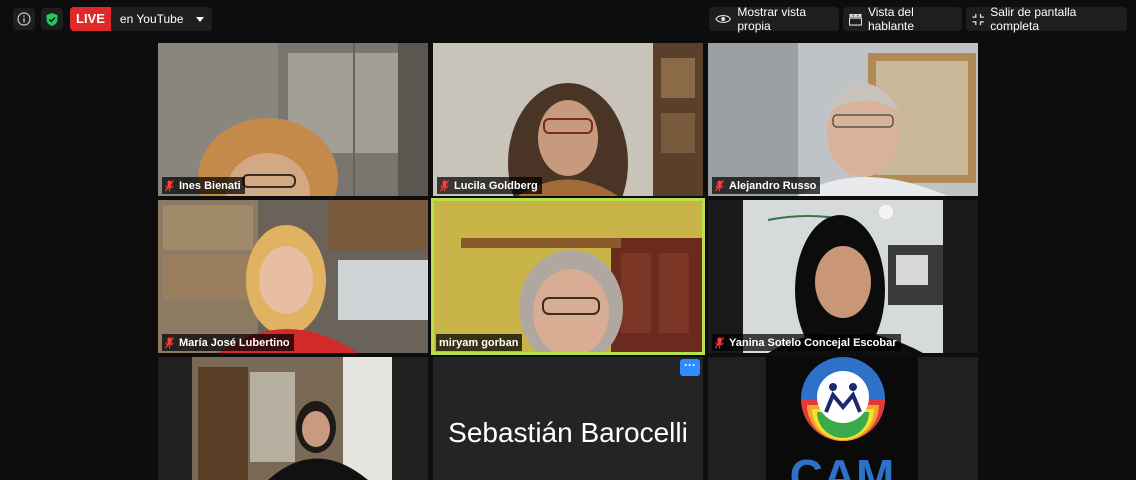 Image resolution: width=1136 pixels, height=480 pixels. I want to click on video-tile-alejandro-russo: Alejandro Russo, so click(843, 119).